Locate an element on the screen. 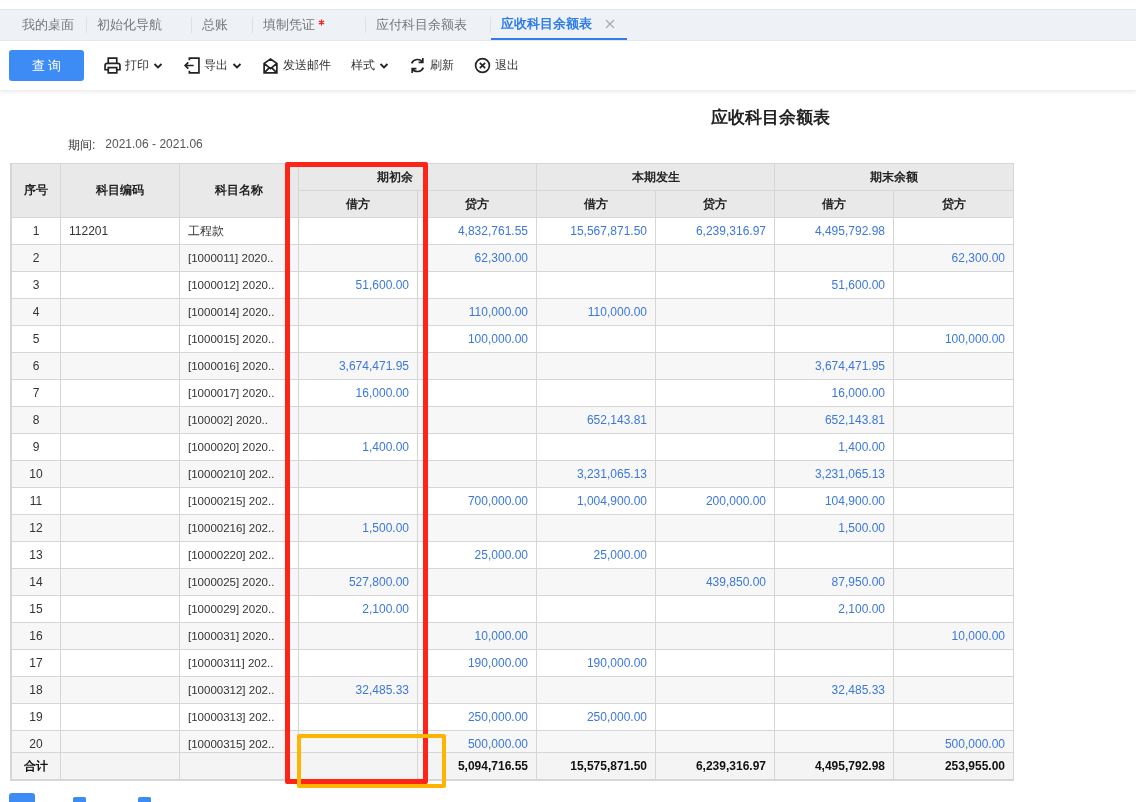 The height and width of the screenshot is (802, 1136). table-cell: 700,000.00 is located at coordinates (477, 501).